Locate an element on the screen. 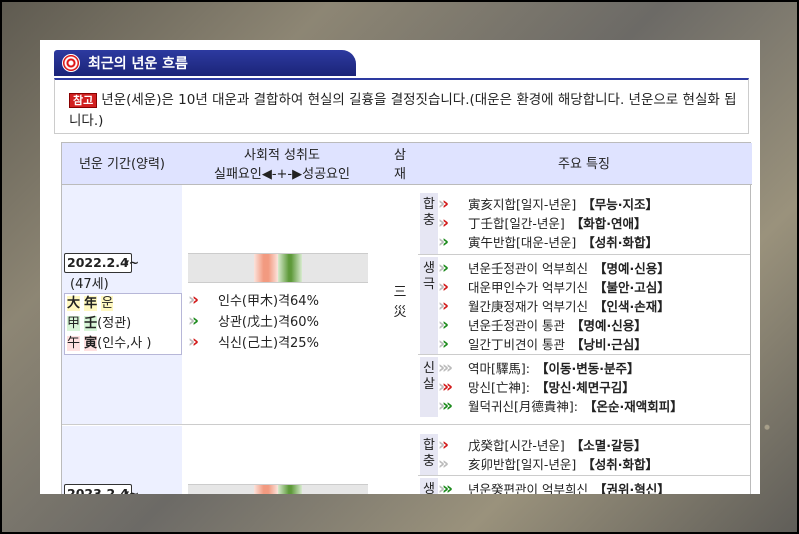 The image size is (799, 534). group-label-char: 살 is located at coordinates (429, 384).